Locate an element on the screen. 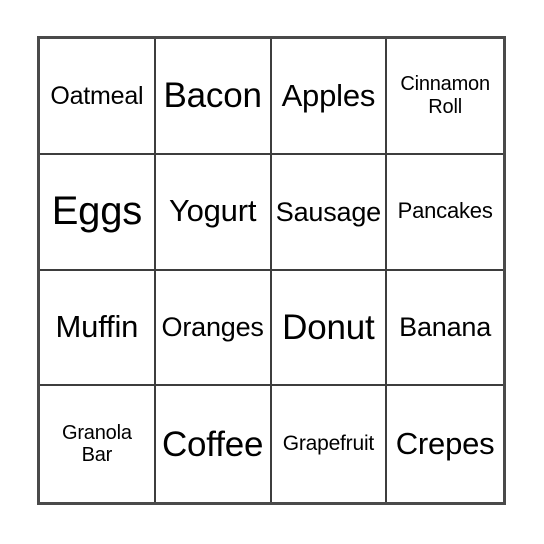 The image size is (544, 544). bingo-cell-label: Grapefruit is located at coordinates (328, 444).